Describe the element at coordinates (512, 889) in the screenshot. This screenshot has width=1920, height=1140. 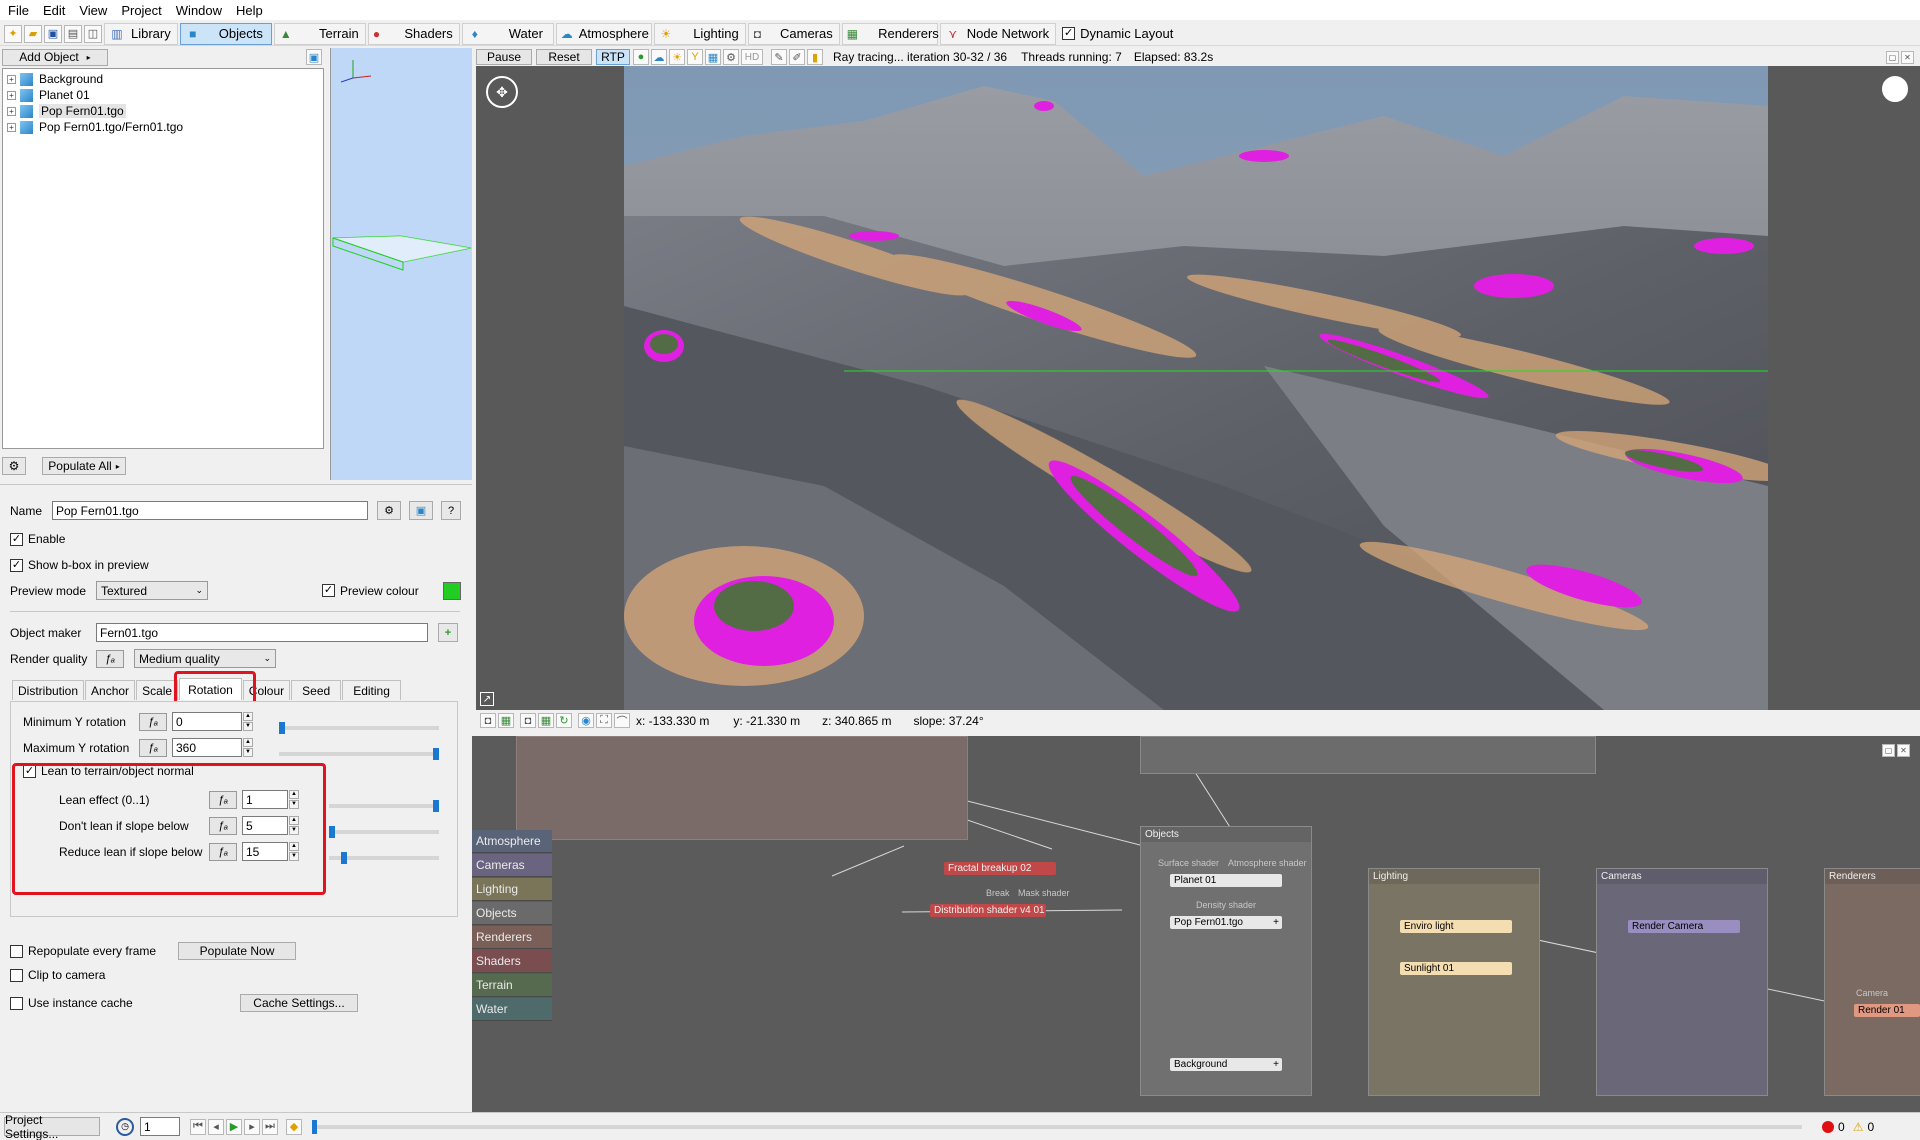
I see `category-lighting: Lighting` at that location.